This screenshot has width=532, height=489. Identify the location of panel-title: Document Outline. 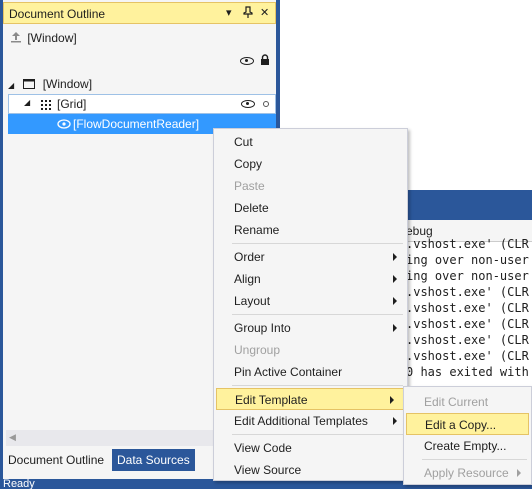
(57, 14).